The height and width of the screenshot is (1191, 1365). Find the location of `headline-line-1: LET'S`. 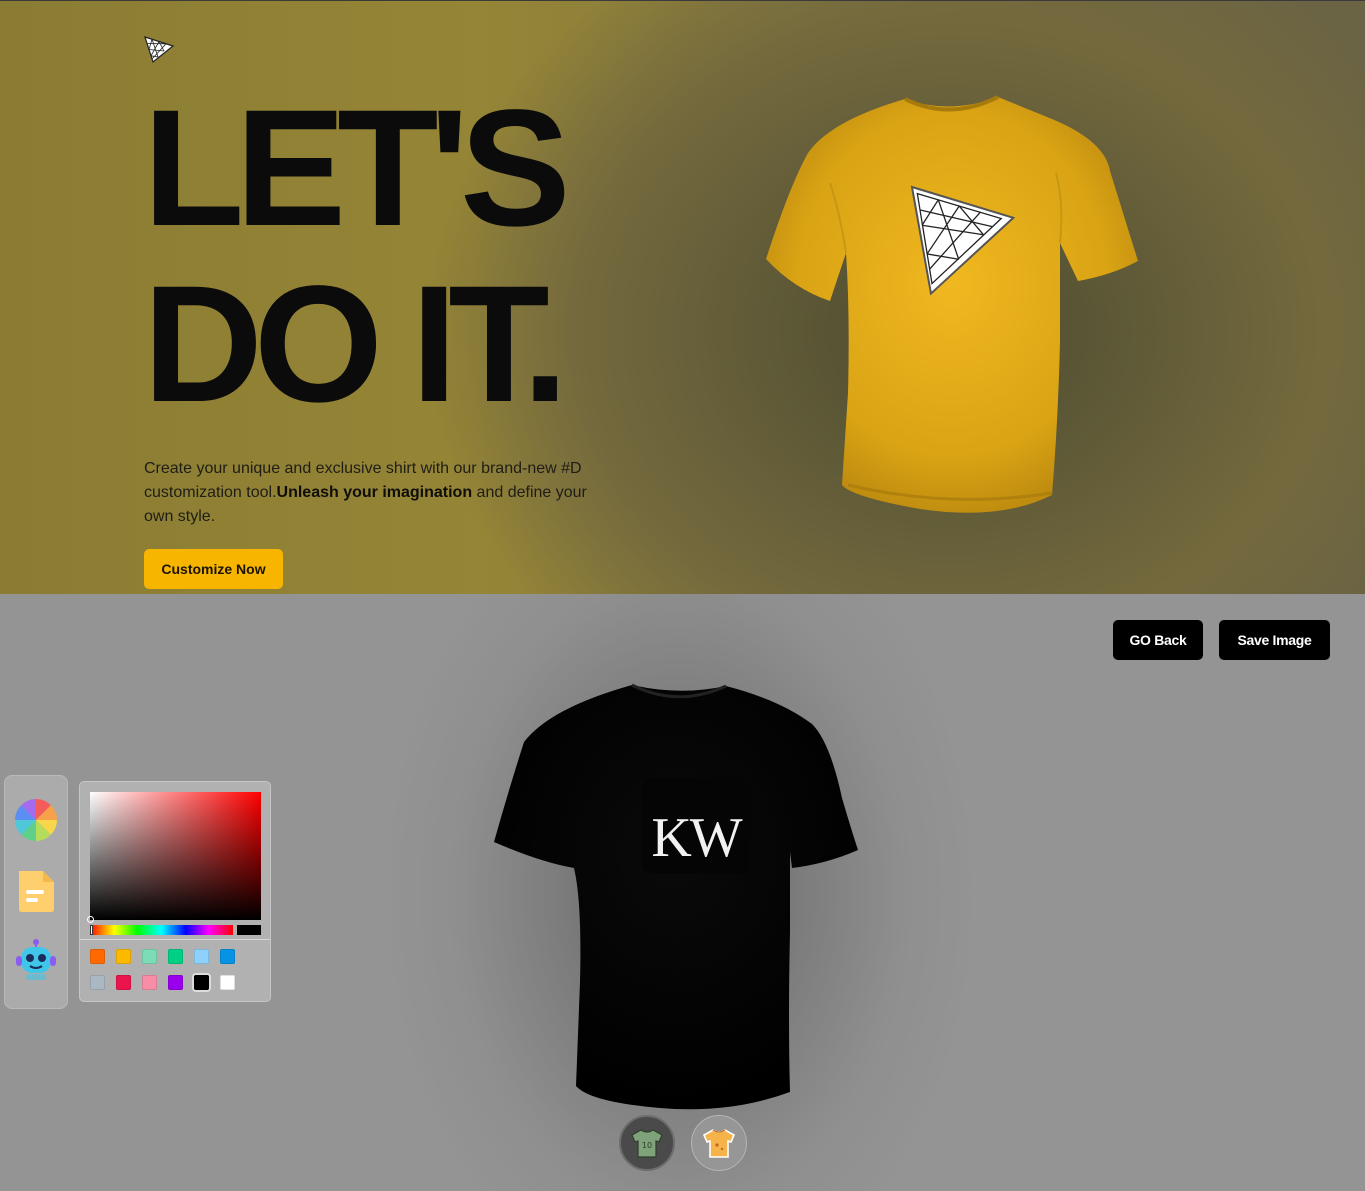

headline-line-1: LET'S is located at coordinates (357, 168).